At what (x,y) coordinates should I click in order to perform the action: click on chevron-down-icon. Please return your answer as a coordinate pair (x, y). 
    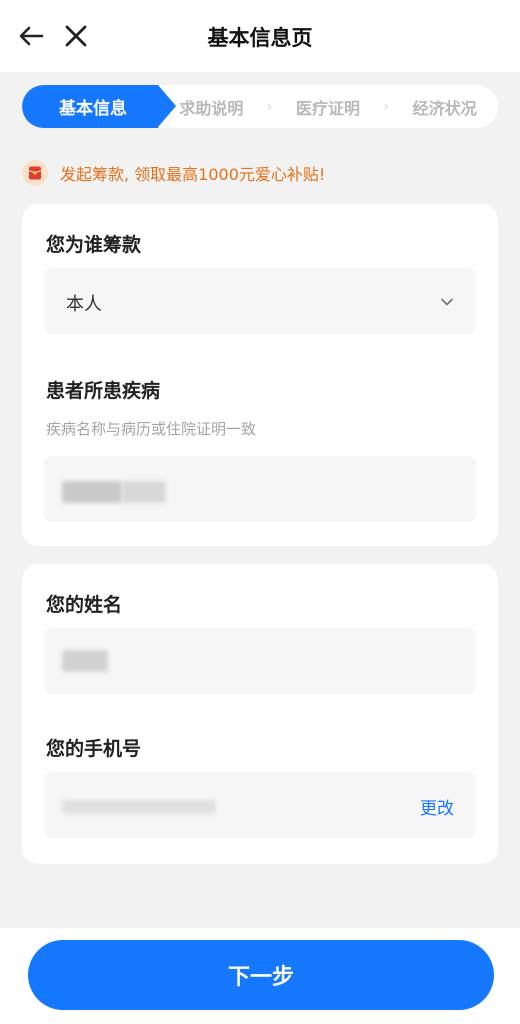
    Looking at the image, I should click on (447, 301).